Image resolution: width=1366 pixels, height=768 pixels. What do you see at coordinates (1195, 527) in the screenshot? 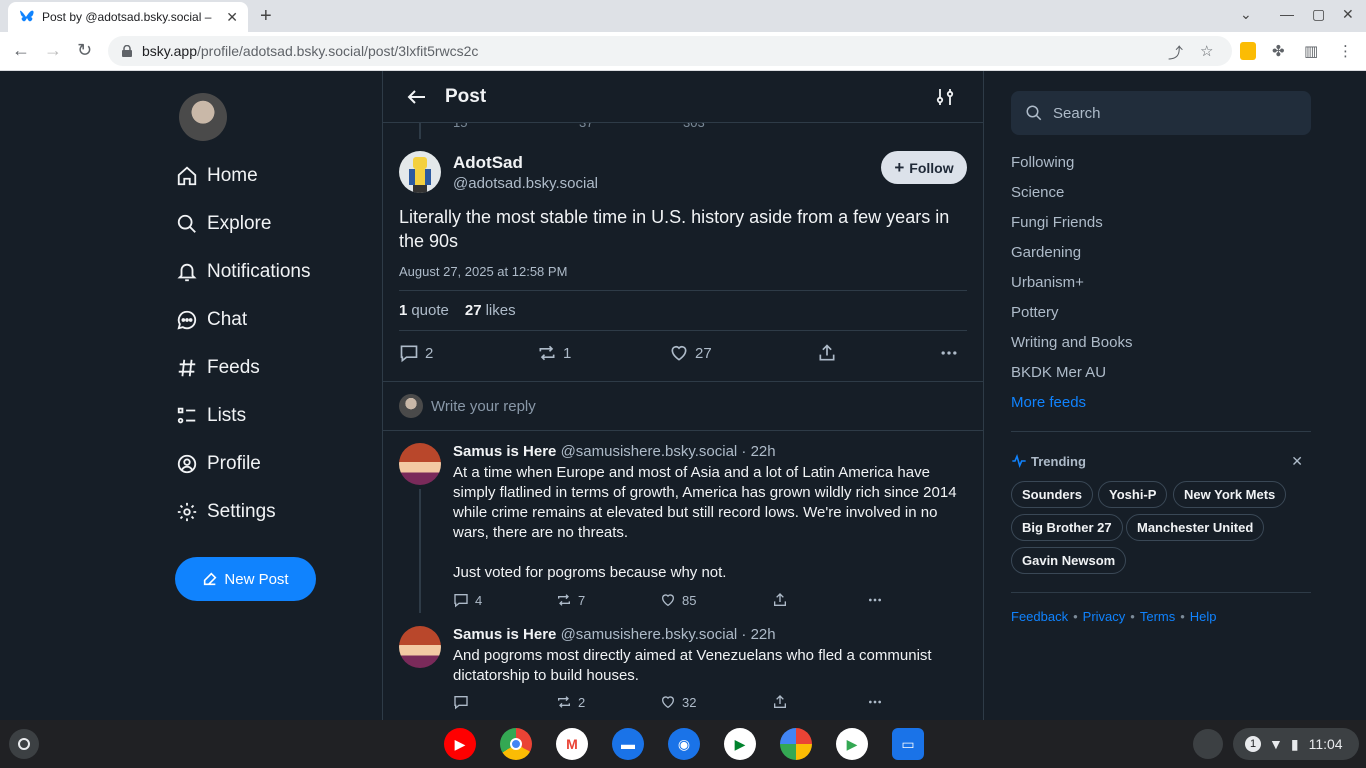
I see `trending-chip: Manchester United` at bounding box center [1195, 527].